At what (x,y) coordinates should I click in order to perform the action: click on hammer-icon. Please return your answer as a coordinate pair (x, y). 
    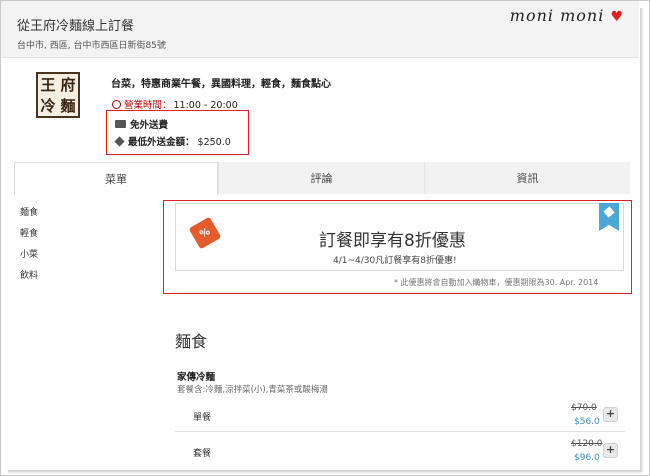
    Looking at the image, I should click on (609, 212).